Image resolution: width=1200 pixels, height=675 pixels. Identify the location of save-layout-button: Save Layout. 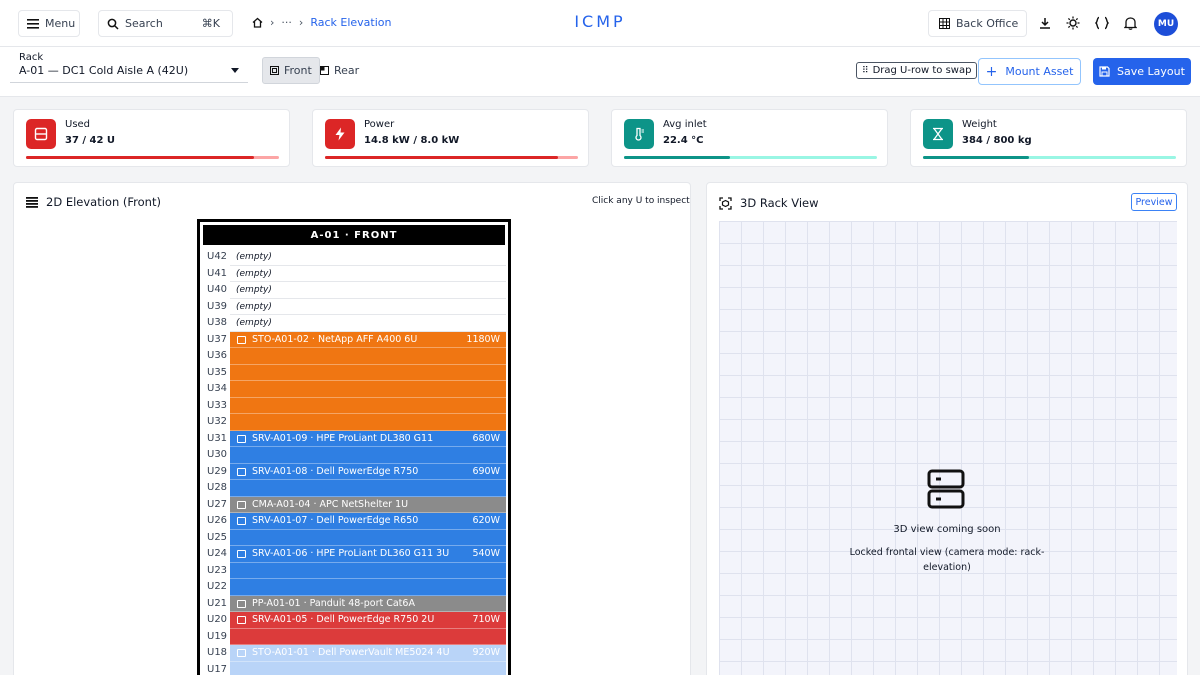
(1142, 71).